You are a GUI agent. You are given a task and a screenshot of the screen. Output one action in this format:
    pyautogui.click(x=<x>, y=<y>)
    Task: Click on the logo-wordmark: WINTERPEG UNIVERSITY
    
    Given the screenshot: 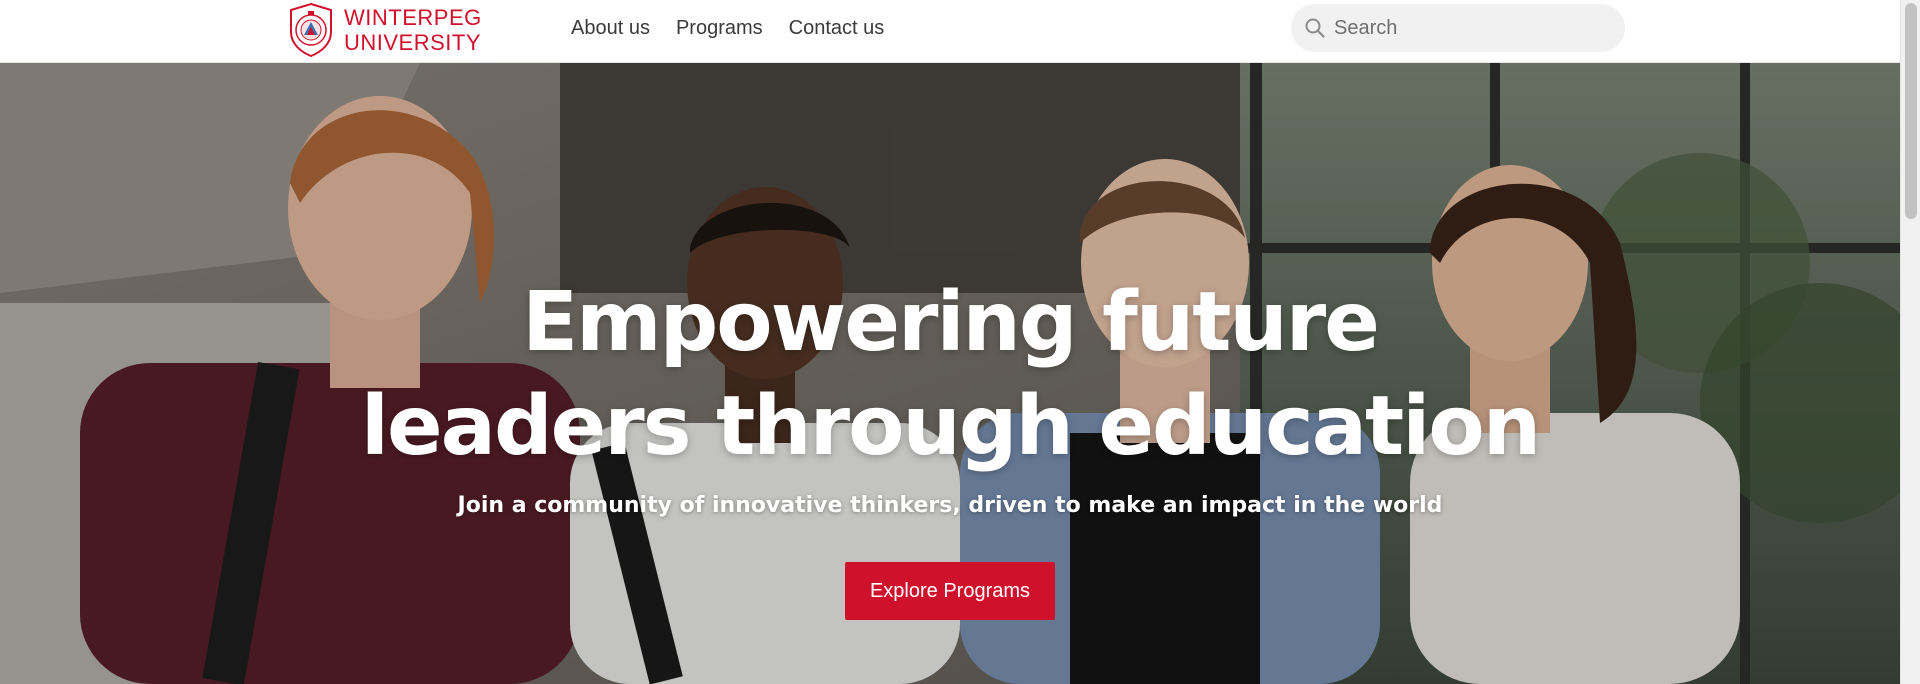 What is the action you would take?
    pyautogui.click(x=413, y=30)
    